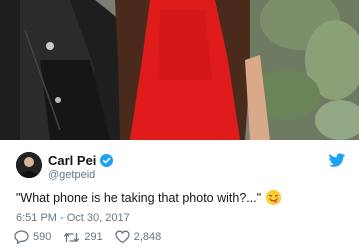 This screenshot has height=250, width=359. I want to click on retweet-icon, so click(72, 237).